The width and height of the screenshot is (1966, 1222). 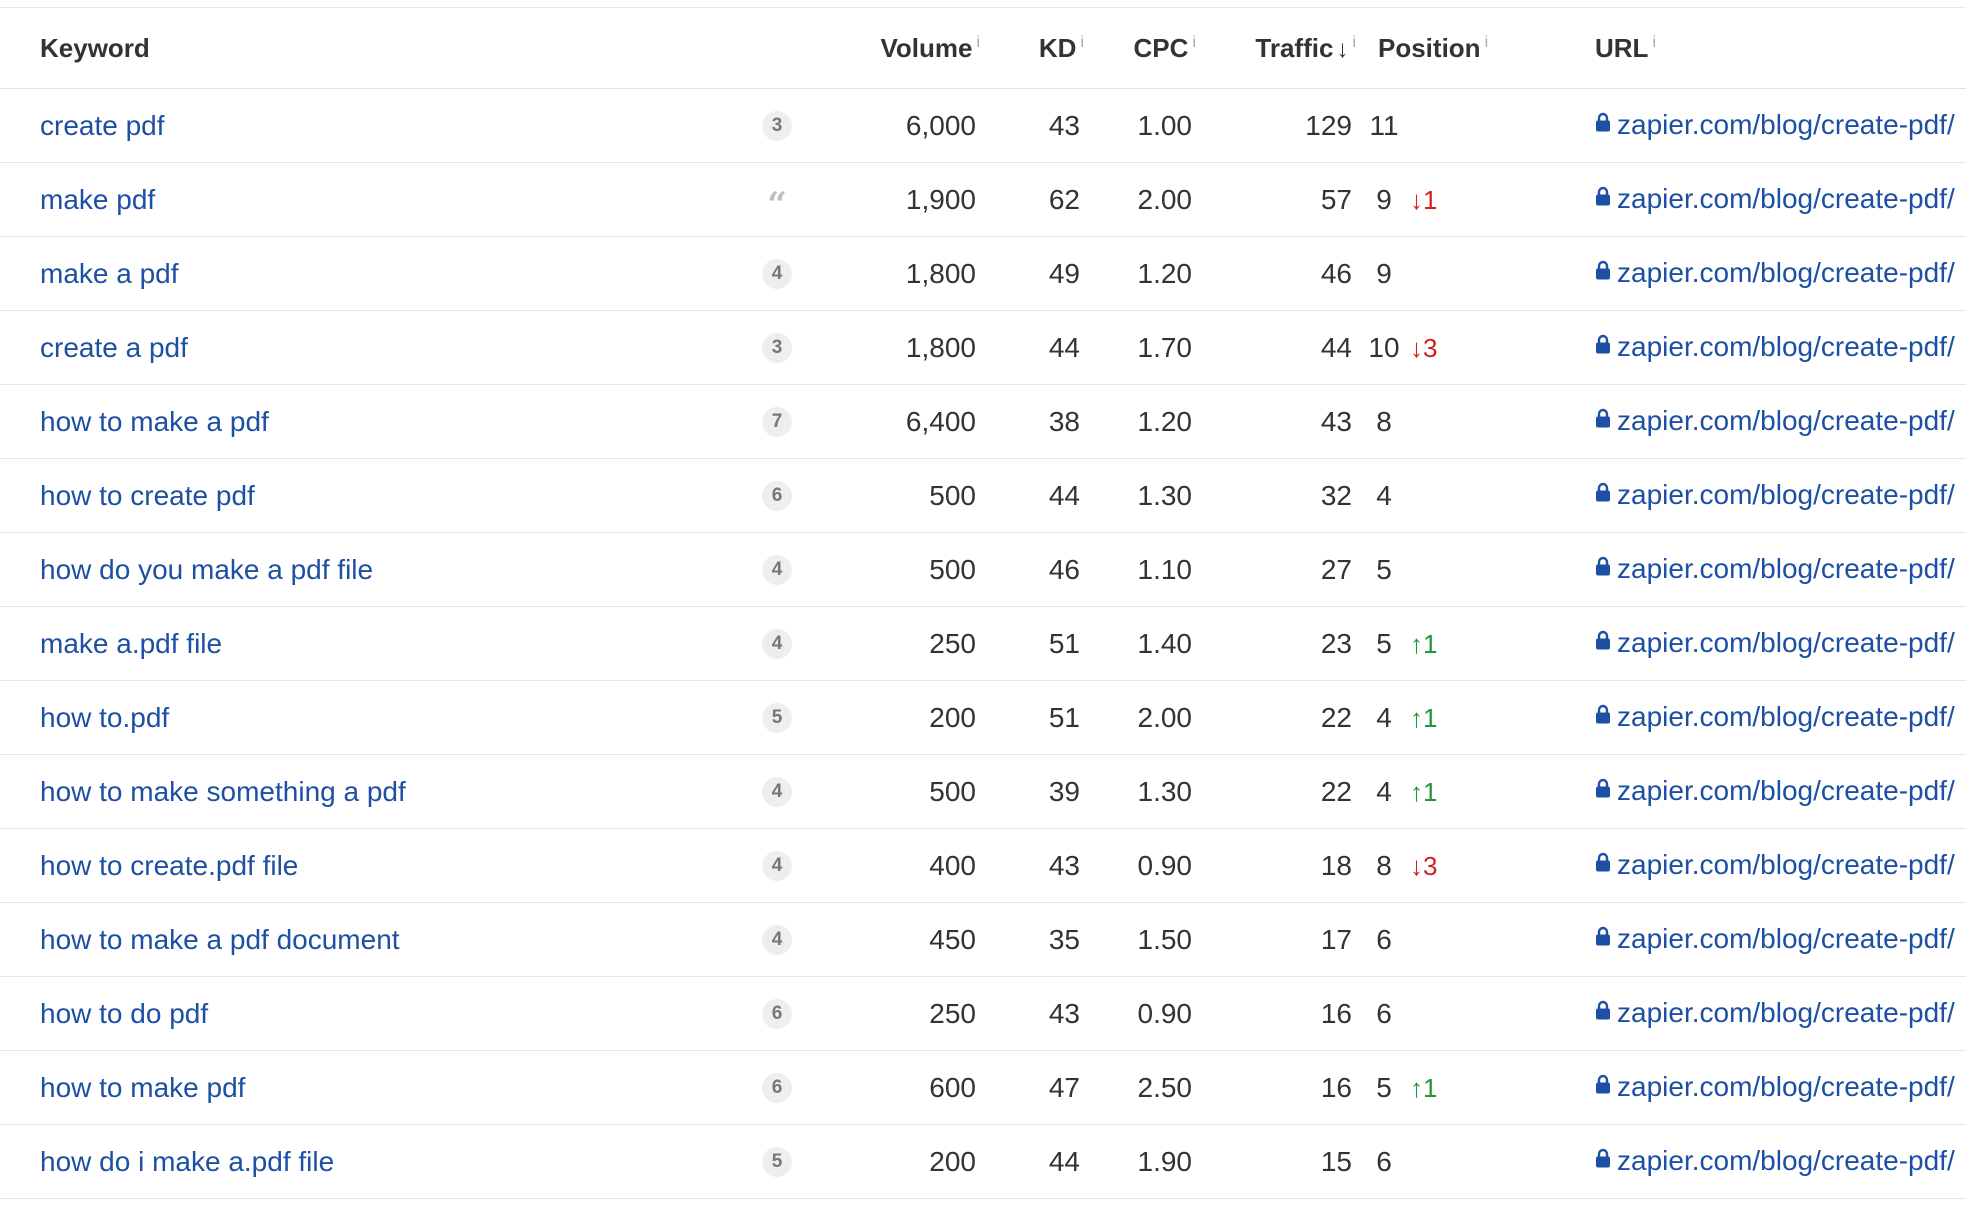 What do you see at coordinates (396, 347) in the screenshot?
I see `keyword-cell: create a pdf 3` at bounding box center [396, 347].